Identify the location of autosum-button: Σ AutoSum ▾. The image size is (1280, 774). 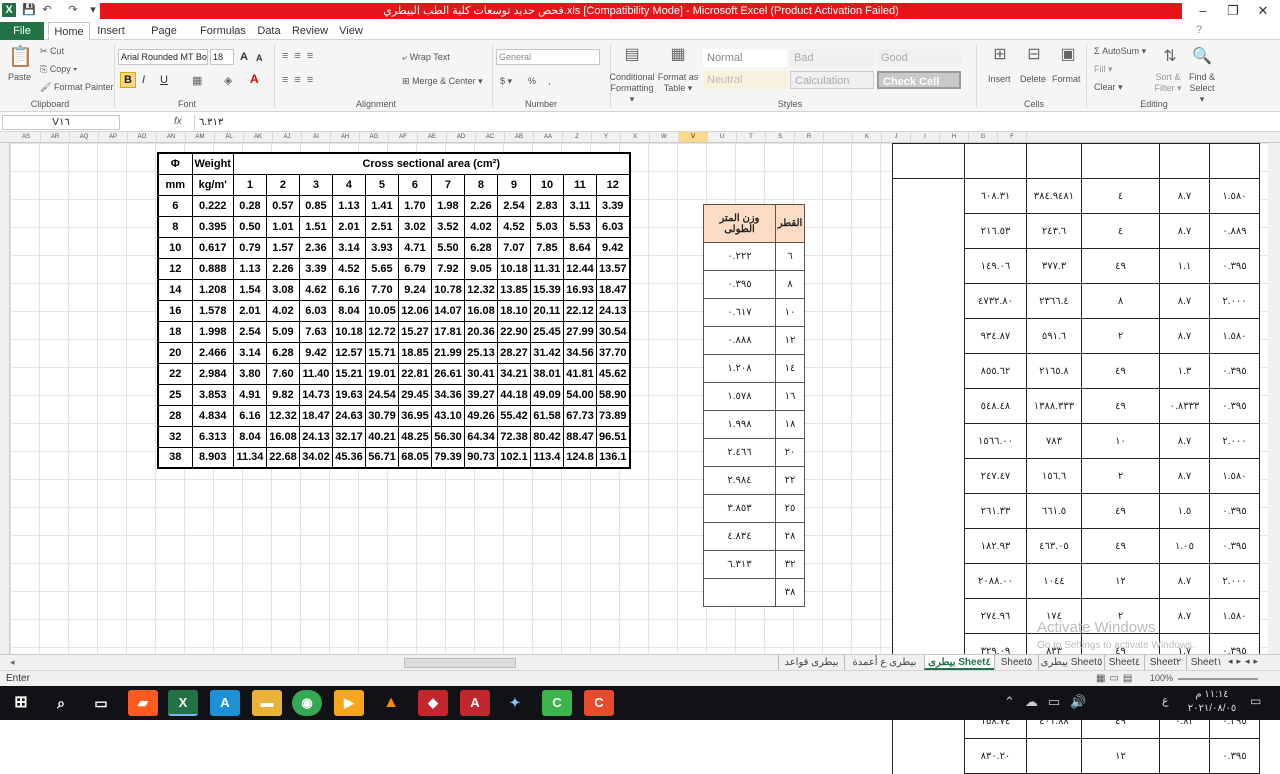
(1120, 51).